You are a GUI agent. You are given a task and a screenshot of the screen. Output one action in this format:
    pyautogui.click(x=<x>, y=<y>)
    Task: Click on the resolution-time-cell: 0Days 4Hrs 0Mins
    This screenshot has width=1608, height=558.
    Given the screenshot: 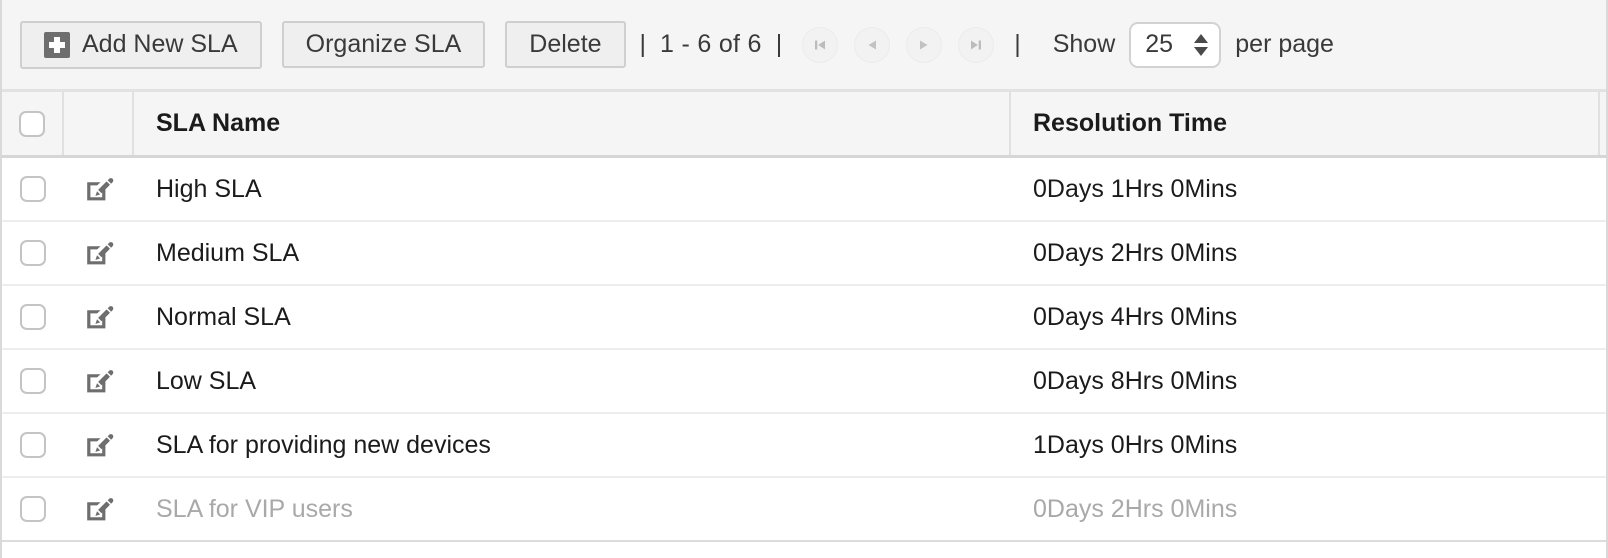 What is the action you would take?
    pyautogui.click(x=1305, y=317)
    